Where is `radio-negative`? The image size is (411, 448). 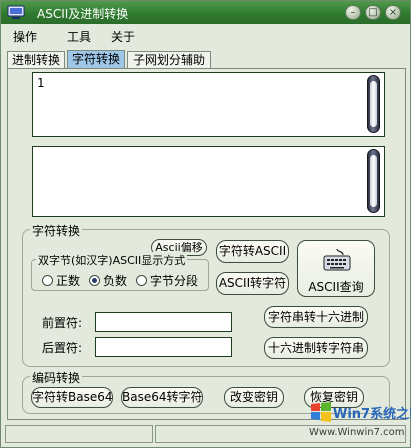
radio-negative is located at coordinates (94, 280).